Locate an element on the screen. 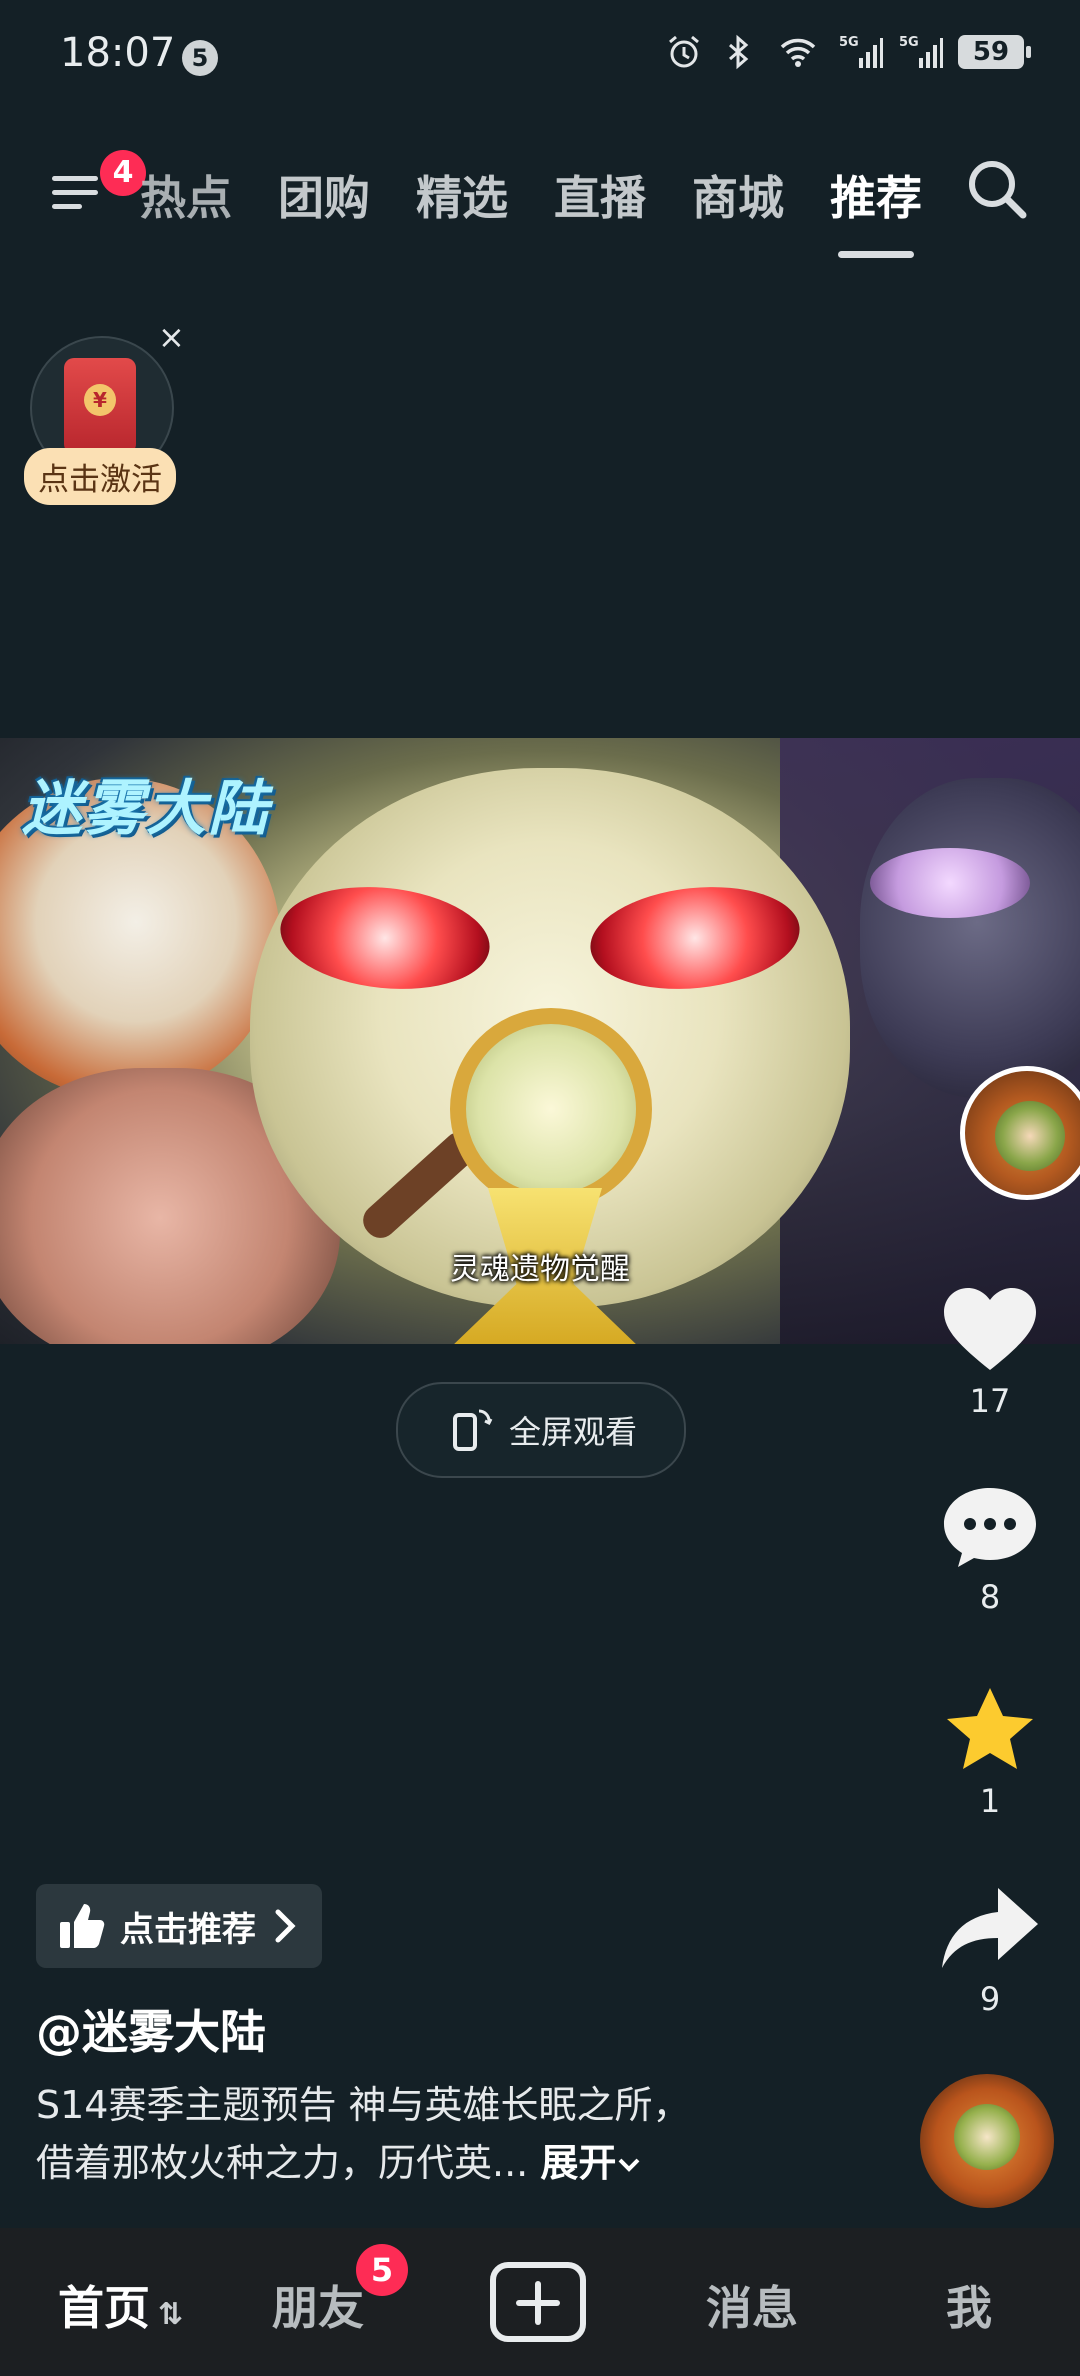 The image size is (1080, 2376). menu-icon is located at coordinates (75, 178).